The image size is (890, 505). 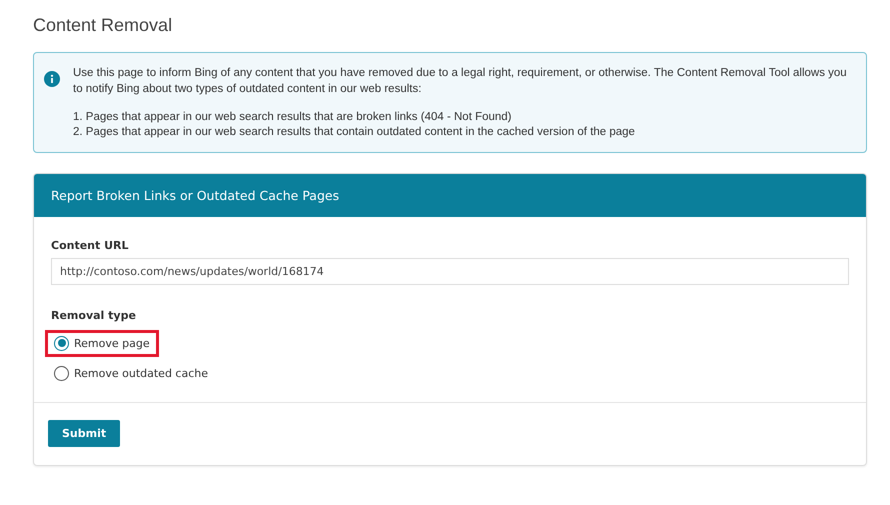 I want to click on radio-option: Remove outdated cache, so click(x=131, y=373).